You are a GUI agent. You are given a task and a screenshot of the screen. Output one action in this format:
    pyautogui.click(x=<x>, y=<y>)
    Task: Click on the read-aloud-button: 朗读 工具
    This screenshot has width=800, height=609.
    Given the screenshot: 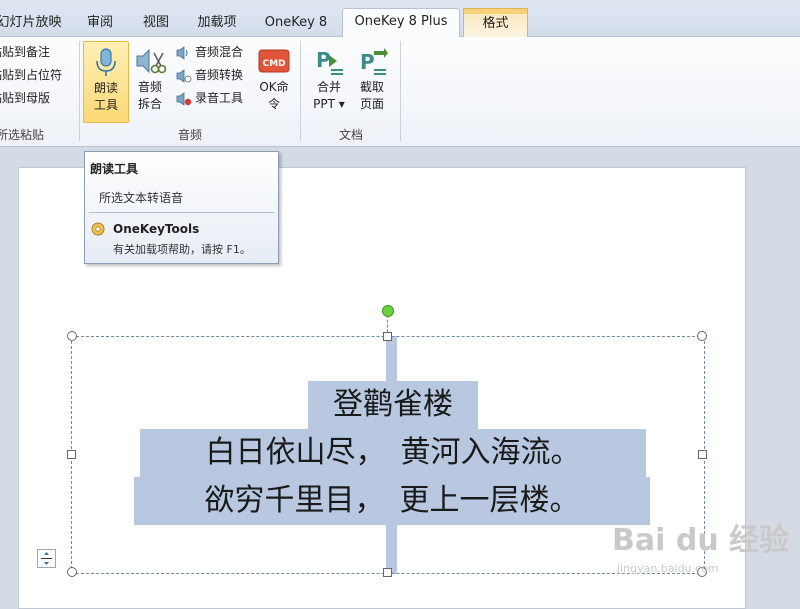 What is the action you would take?
    pyautogui.click(x=106, y=82)
    